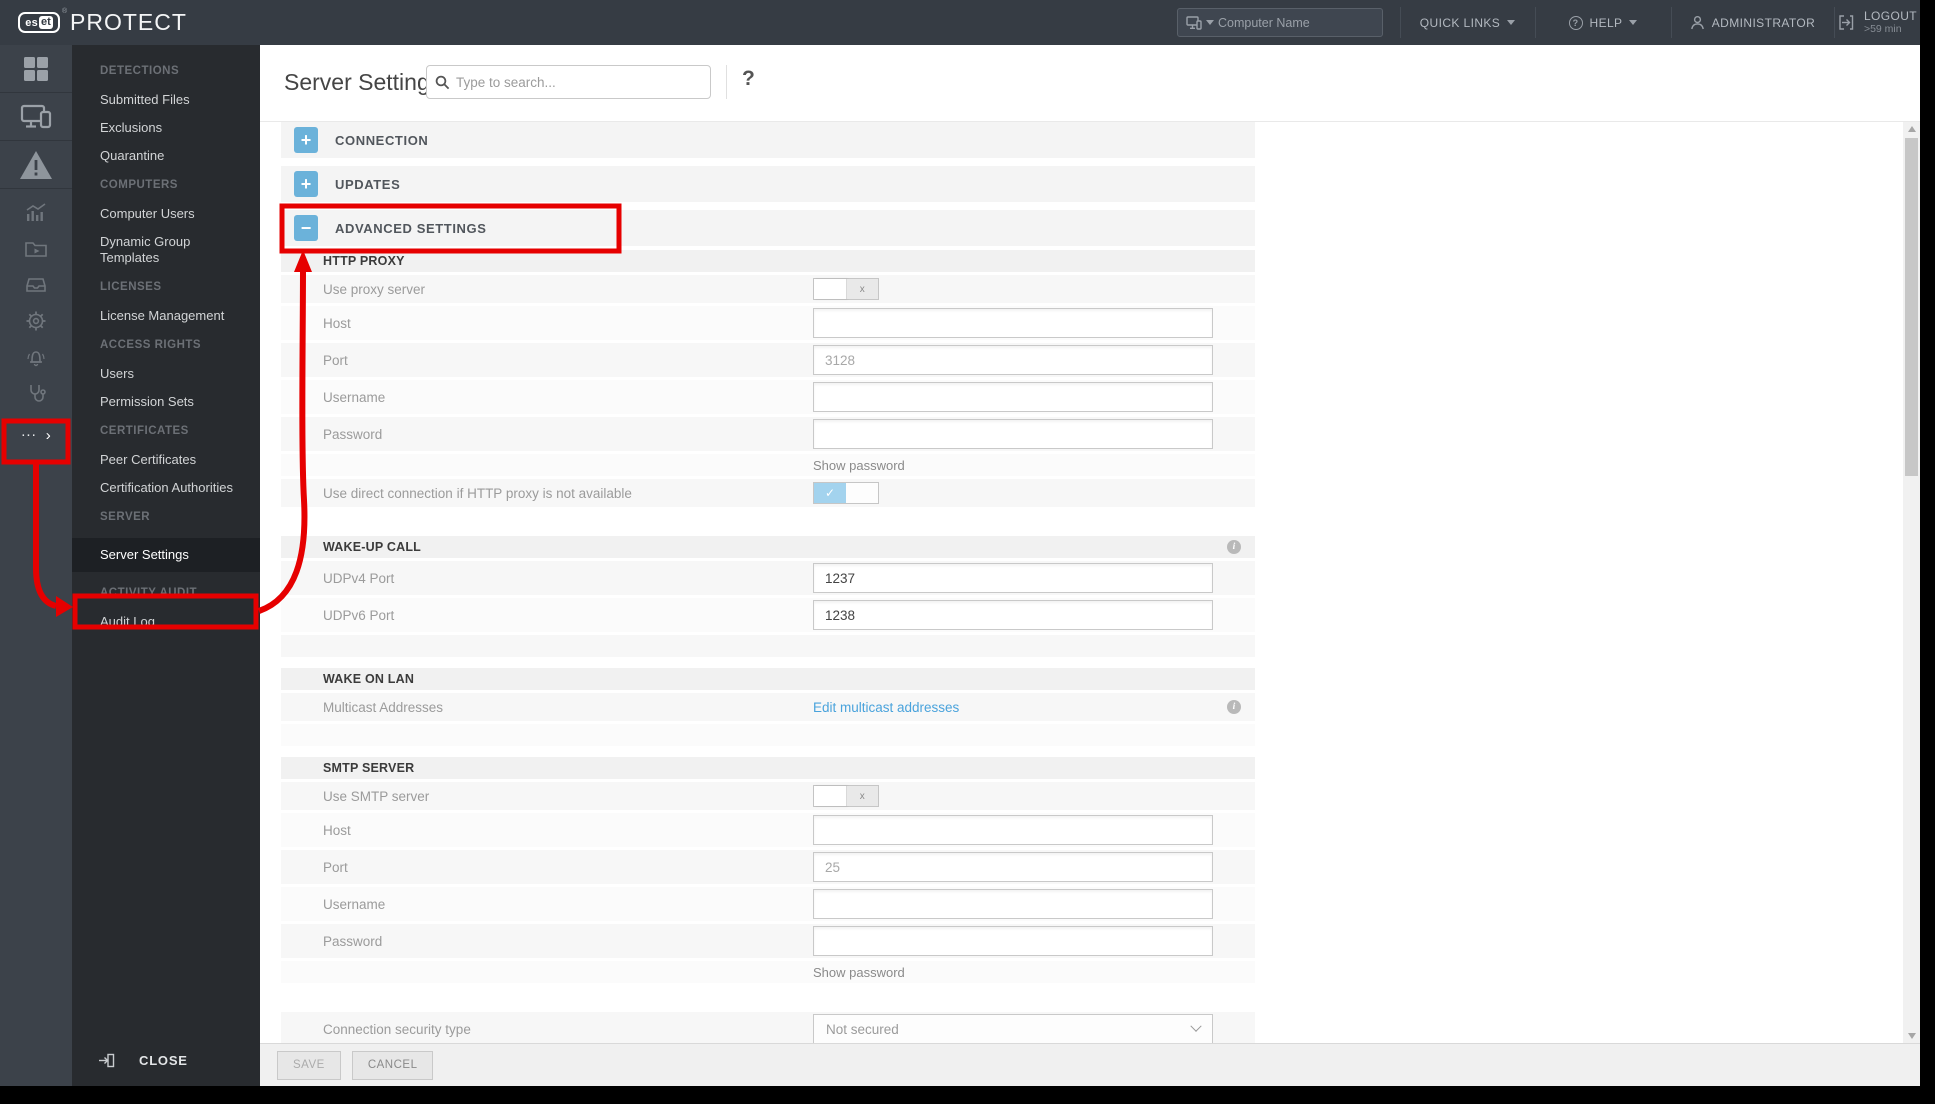 The height and width of the screenshot is (1104, 1935). What do you see at coordinates (442, 82) in the screenshot?
I see `search-icon` at bounding box center [442, 82].